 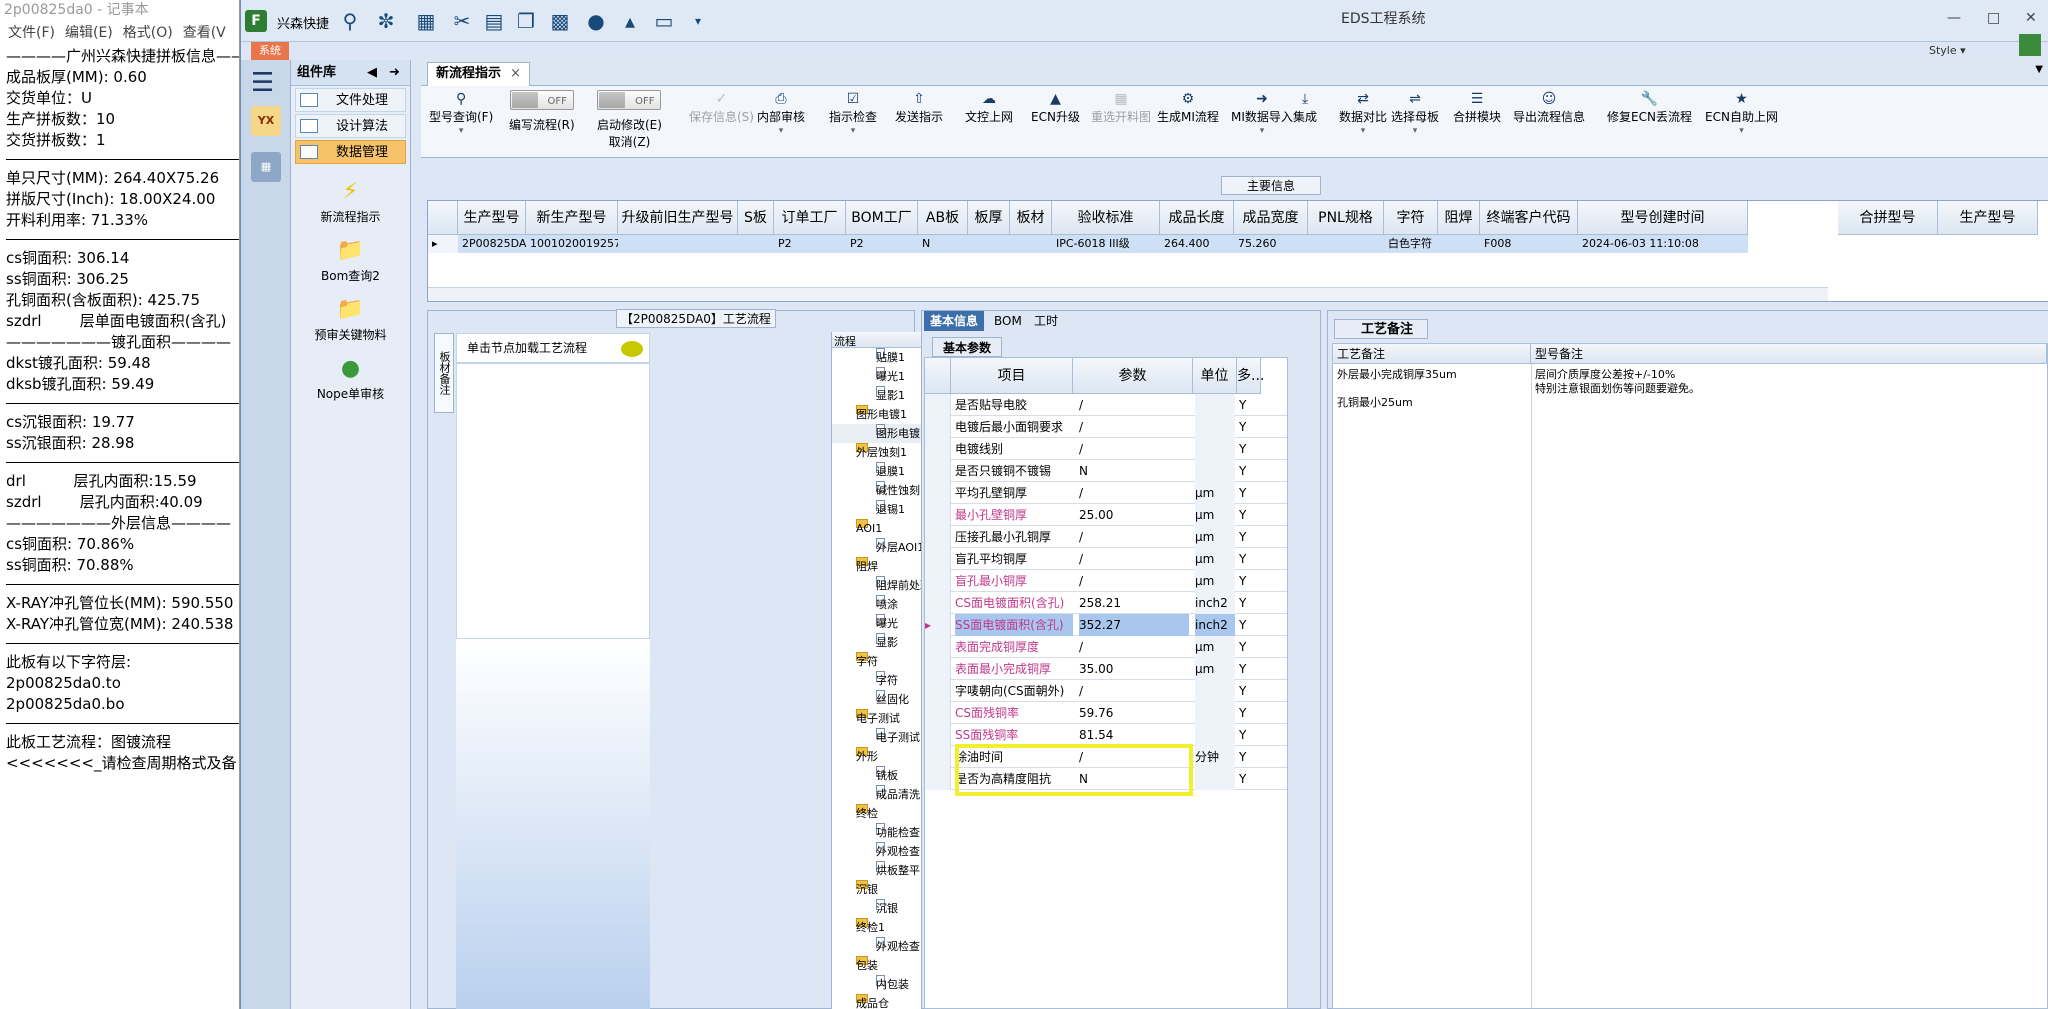 What do you see at coordinates (954, 321) in the screenshot?
I see `basic-info-tab: 基本信息` at bounding box center [954, 321].